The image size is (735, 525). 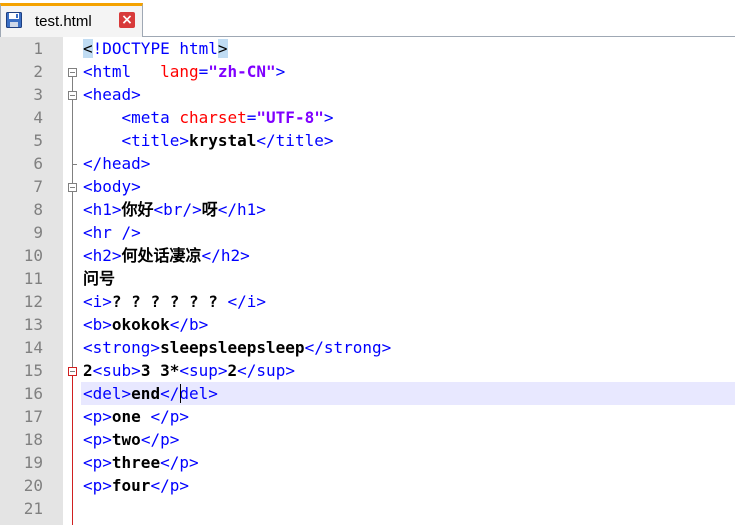 What do you see at coordinates (33, 485) in the screenshot?
I see `line-number: 20` at bounding box center [33, 485].